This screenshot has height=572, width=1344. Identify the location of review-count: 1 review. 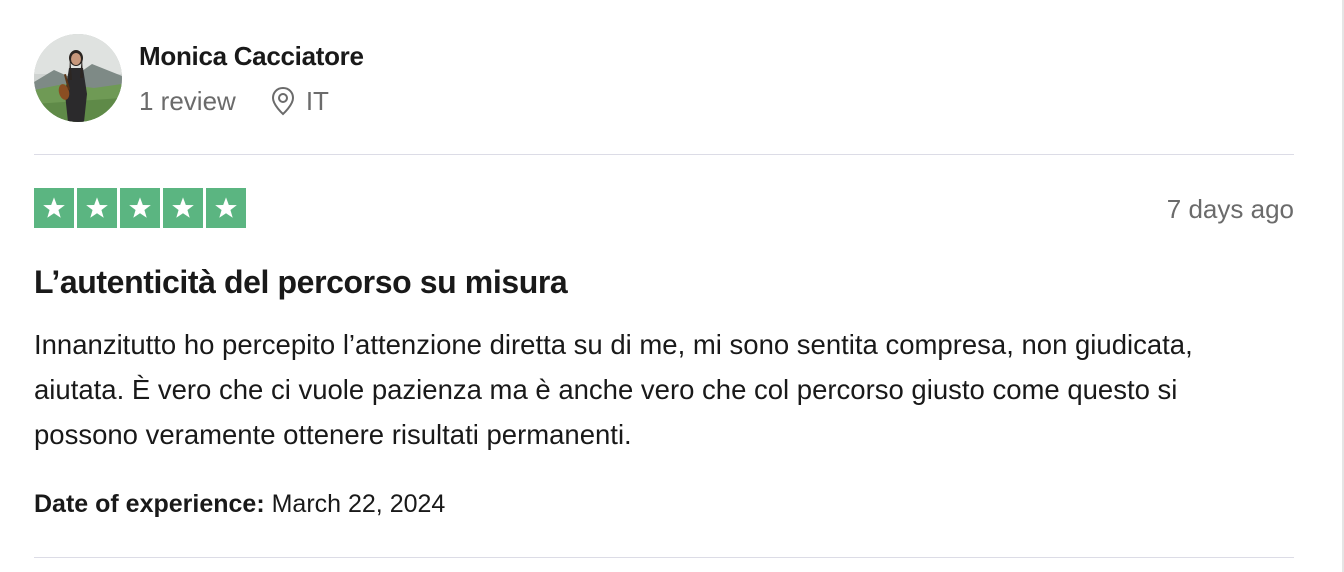
(187, 101).